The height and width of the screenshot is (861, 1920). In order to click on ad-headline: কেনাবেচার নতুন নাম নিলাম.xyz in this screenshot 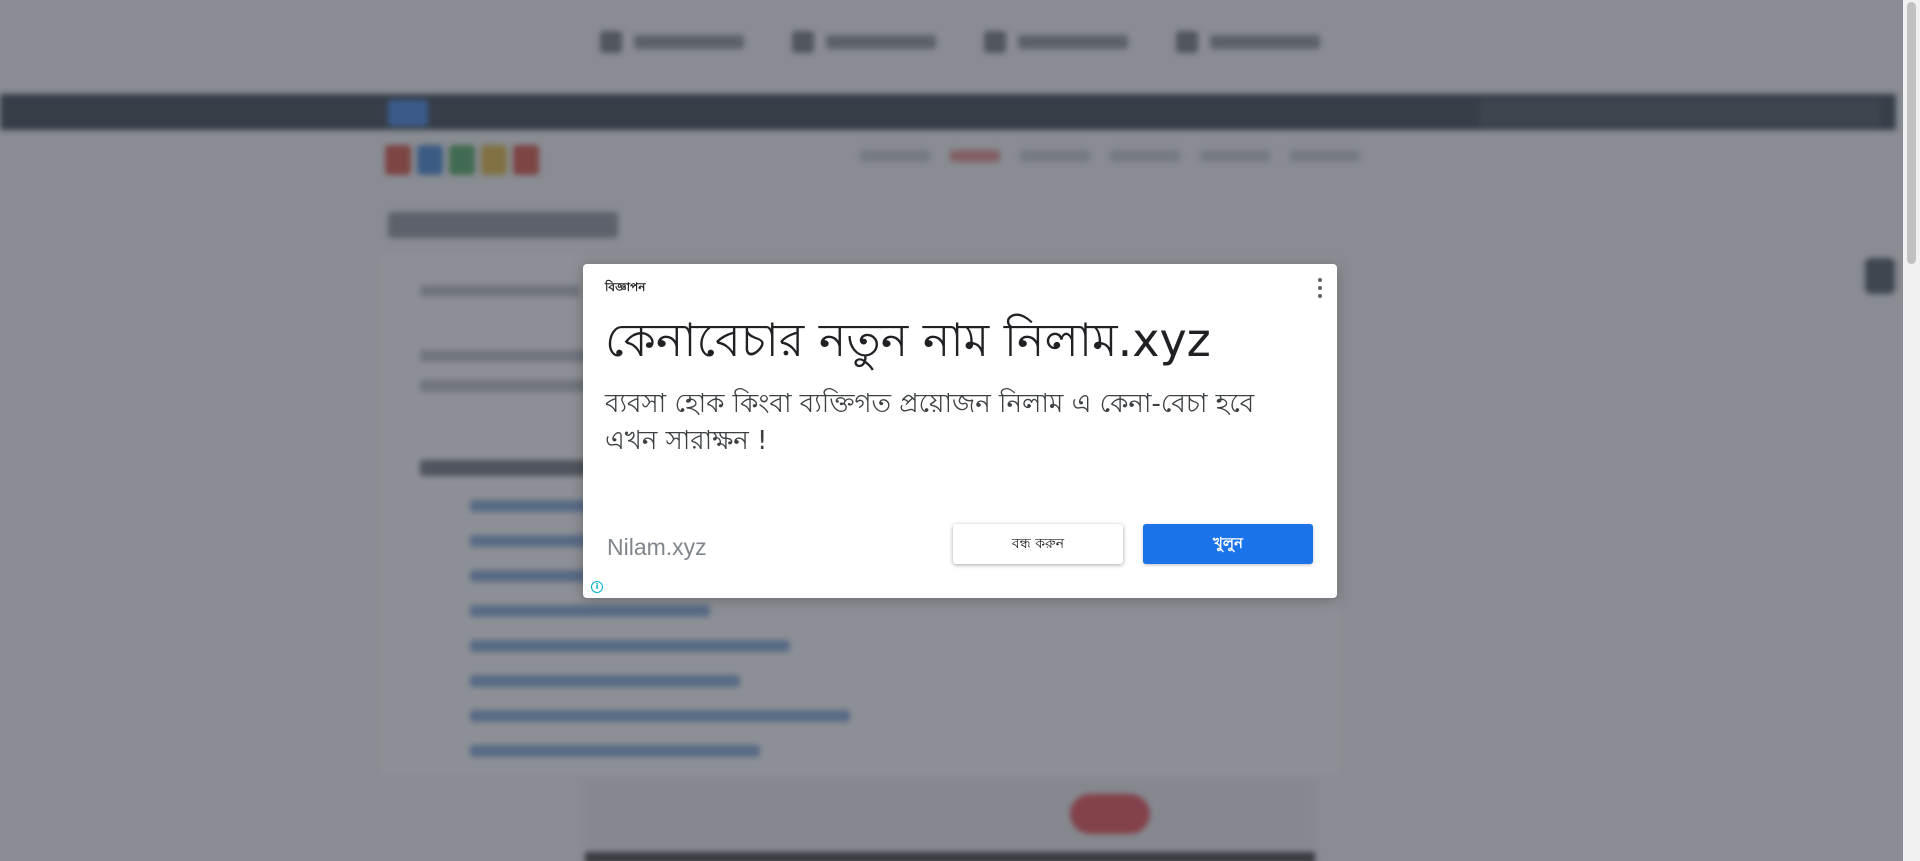, I will do `click(960, 340)`.